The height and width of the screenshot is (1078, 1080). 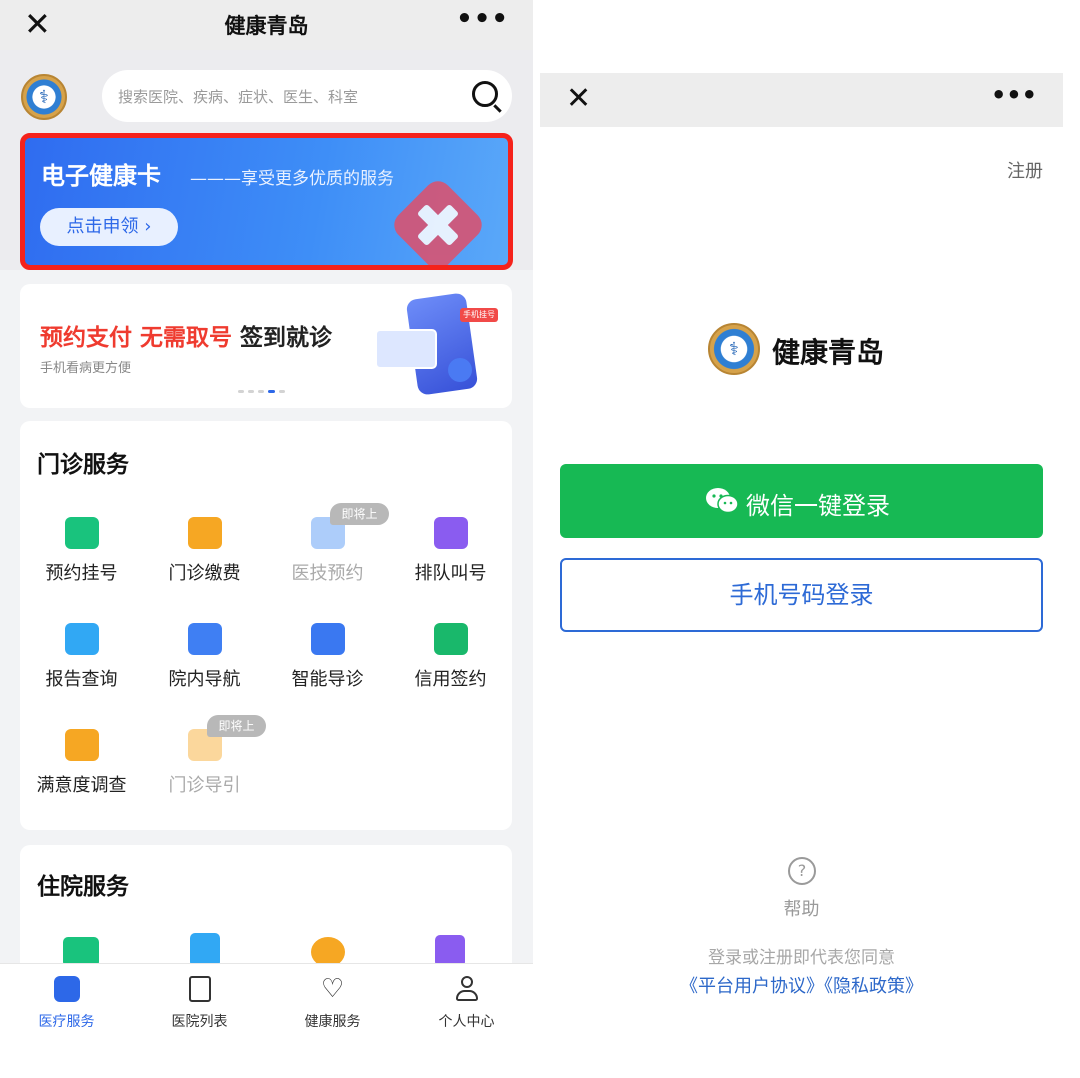 What do you see at coordinates (81, 551) in the screenshot?
I see `service-item: 预约挂号` at bounding box center [81, 551].